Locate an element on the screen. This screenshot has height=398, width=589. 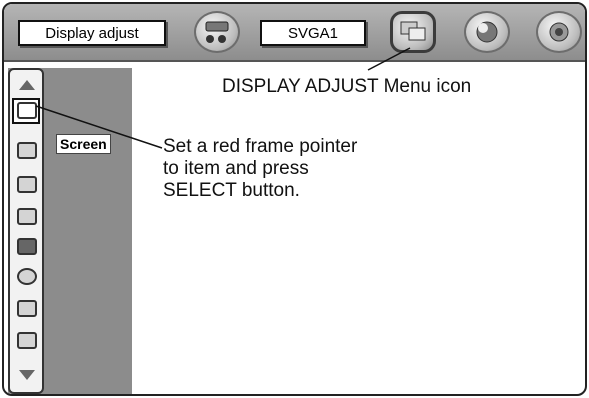
menu-icon-callout-line is located at coordinates (389, 59).